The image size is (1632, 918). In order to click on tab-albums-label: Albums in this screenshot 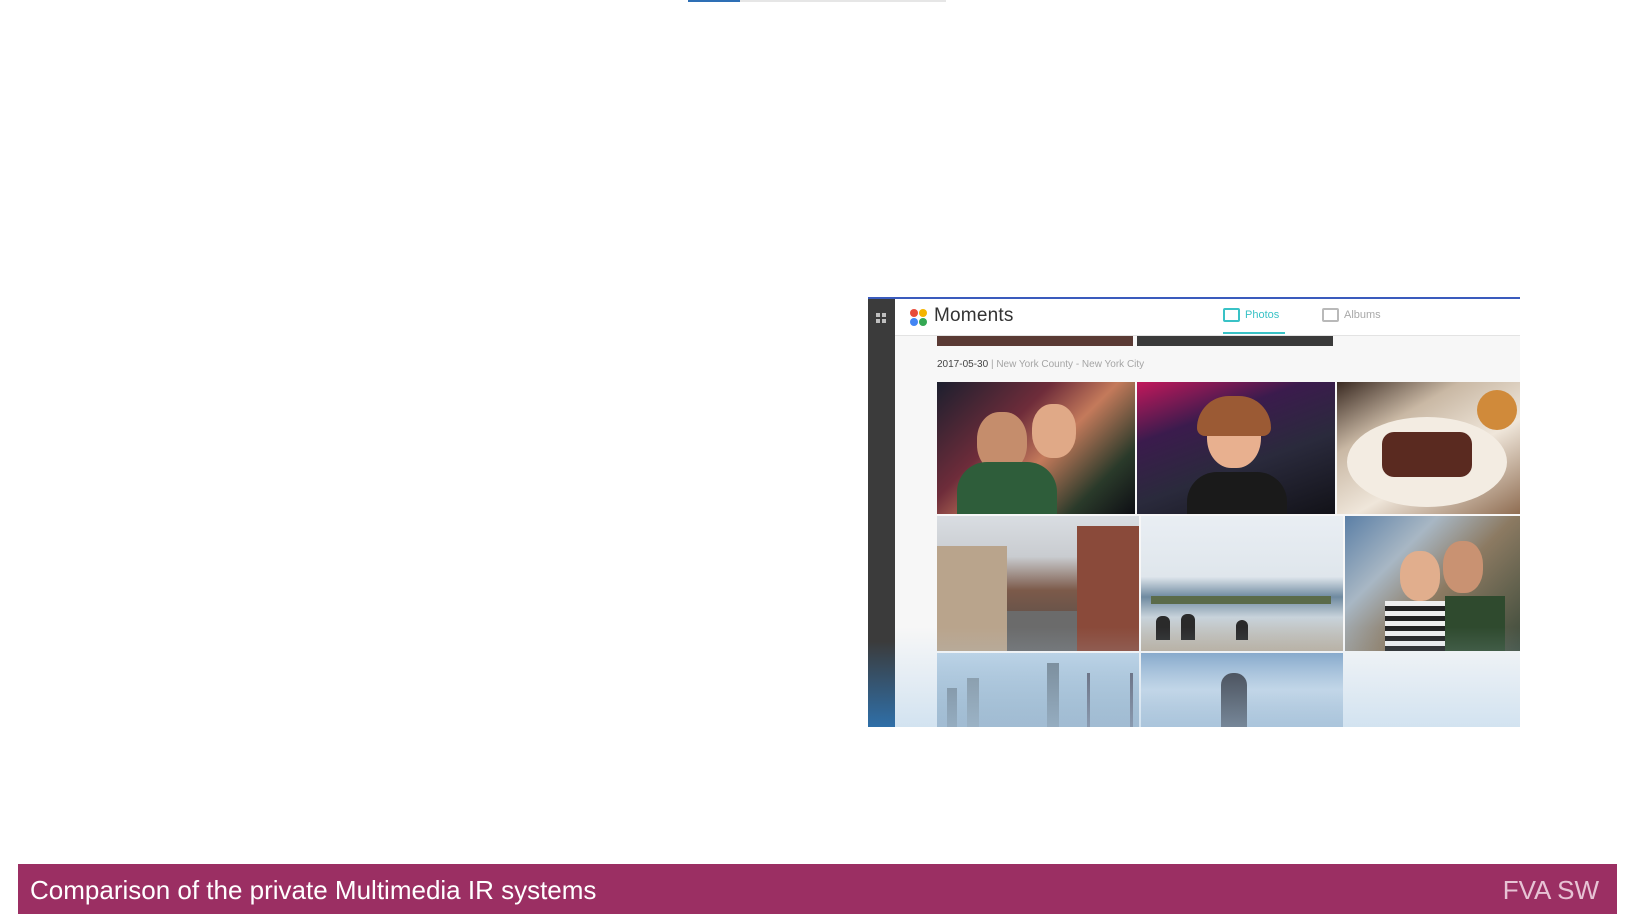, I will do `click(1362, 315)`.